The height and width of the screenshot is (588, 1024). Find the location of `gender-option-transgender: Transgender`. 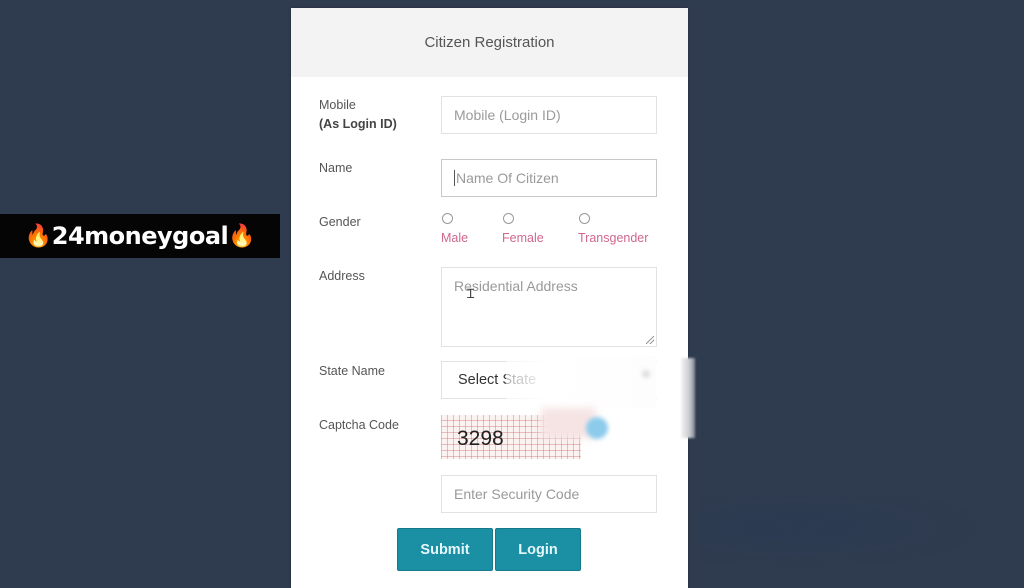

gender-option-transgender: Transgender is located at coordinates (613, 229).